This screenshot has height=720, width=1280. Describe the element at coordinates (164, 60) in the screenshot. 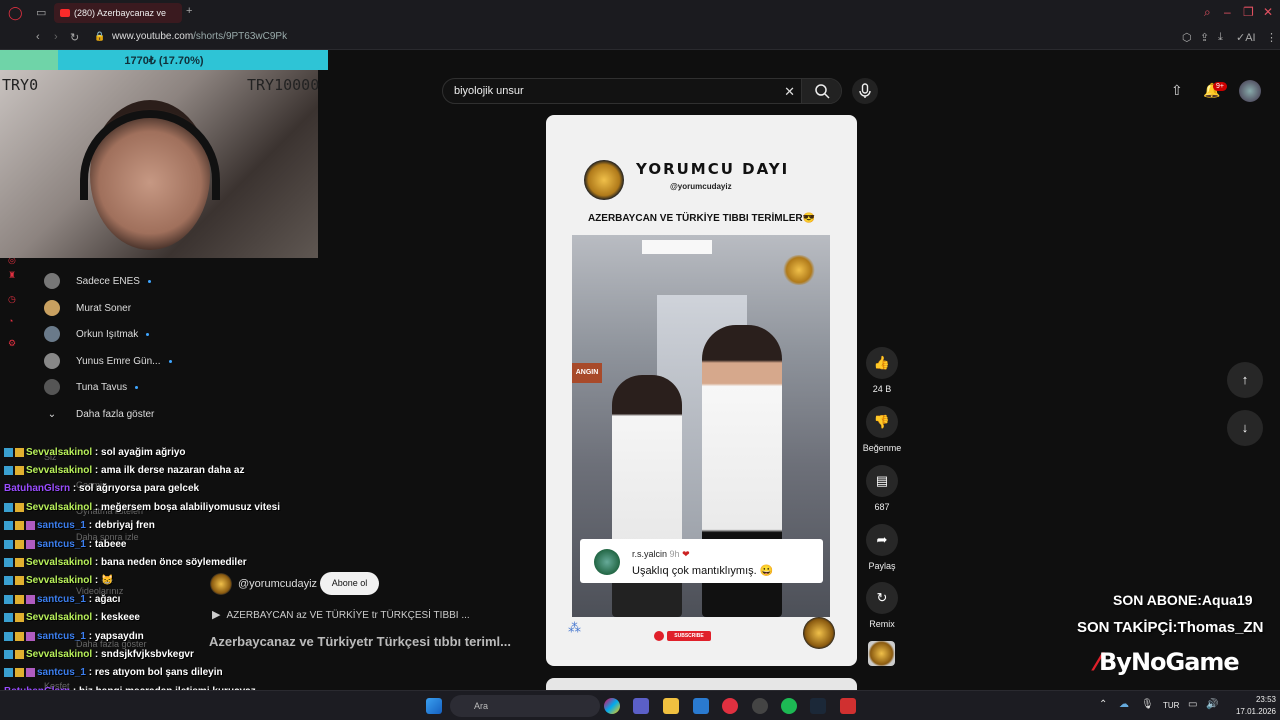

I see `donation-goal-bar: 1770₺ (17.70%)` at that location.